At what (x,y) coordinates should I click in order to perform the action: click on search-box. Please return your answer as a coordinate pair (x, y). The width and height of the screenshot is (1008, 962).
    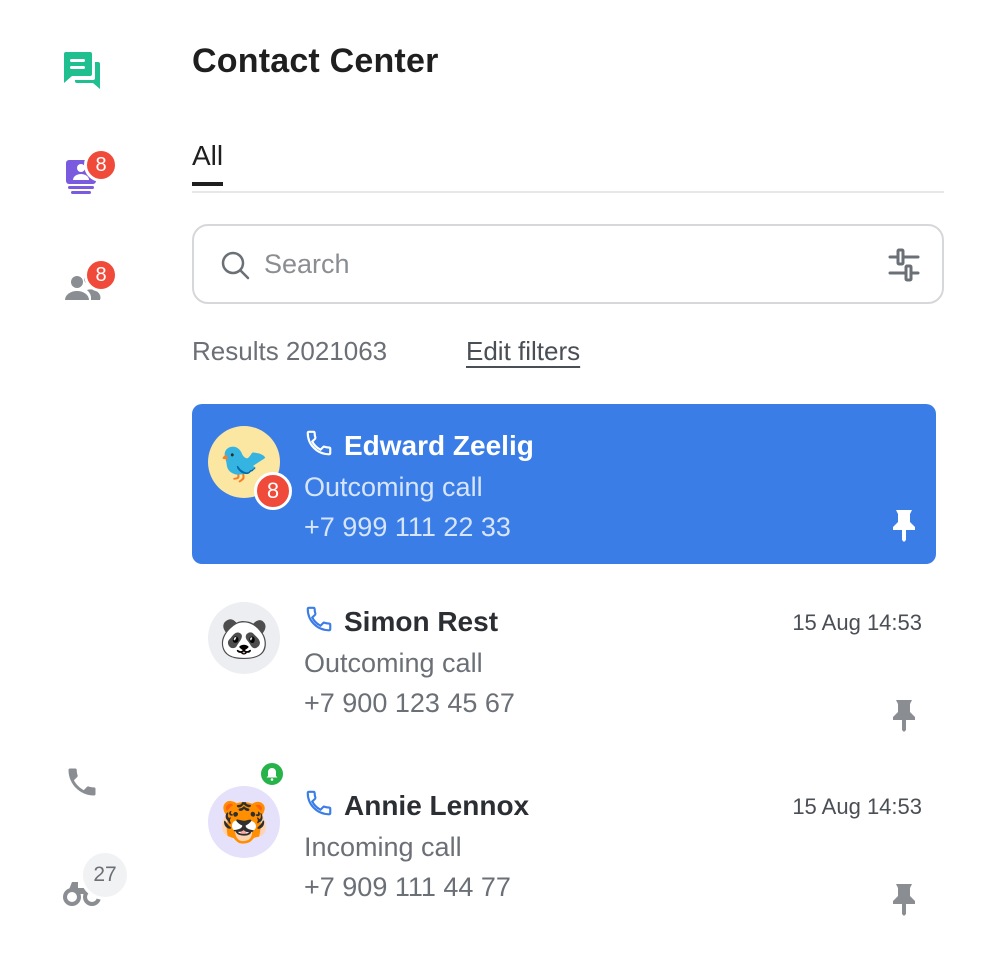
    Looking at the image, I should click on (568, 264).